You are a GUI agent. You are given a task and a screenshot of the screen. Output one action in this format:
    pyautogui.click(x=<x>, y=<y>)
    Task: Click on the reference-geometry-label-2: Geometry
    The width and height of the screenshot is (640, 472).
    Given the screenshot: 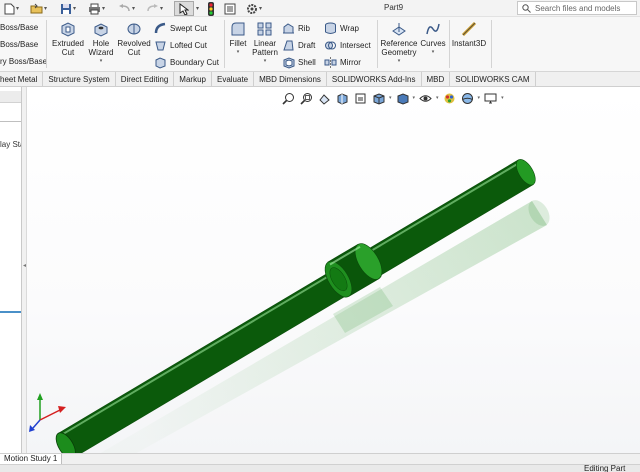 What is the action you would take?
    pyautogui.click(x=399, y=52)
    